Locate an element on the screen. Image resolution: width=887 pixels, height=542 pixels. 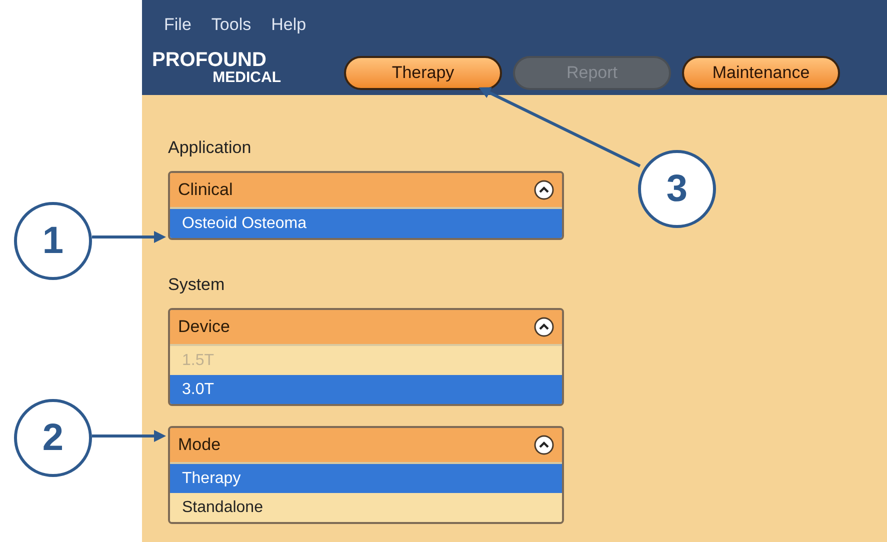
menu-item: Tools is located at coordinates (231, 25).